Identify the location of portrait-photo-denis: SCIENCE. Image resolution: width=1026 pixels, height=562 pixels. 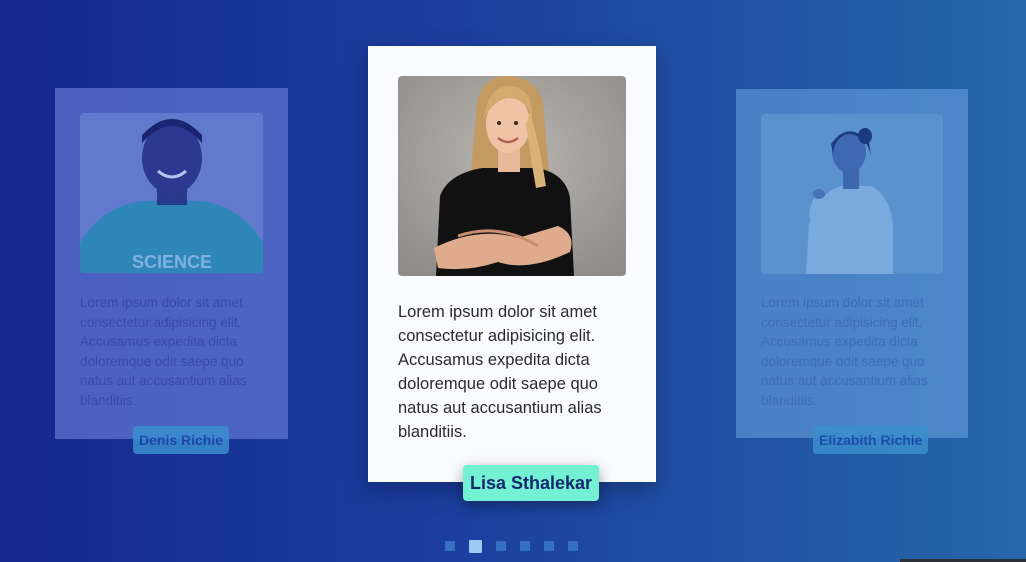
(171, 193).